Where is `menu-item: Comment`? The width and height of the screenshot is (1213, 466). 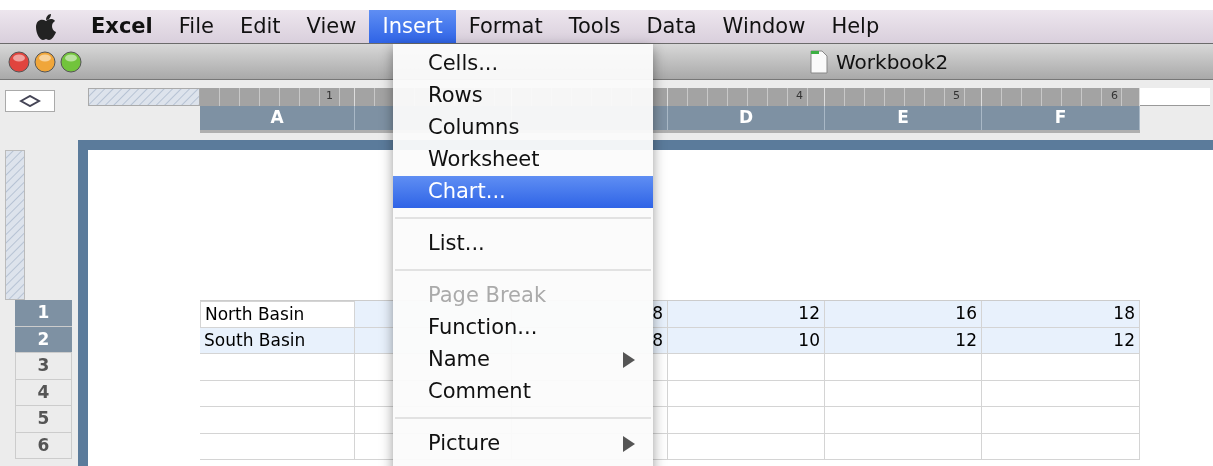
menu-item: Comment is located at coordinates (523, 392).